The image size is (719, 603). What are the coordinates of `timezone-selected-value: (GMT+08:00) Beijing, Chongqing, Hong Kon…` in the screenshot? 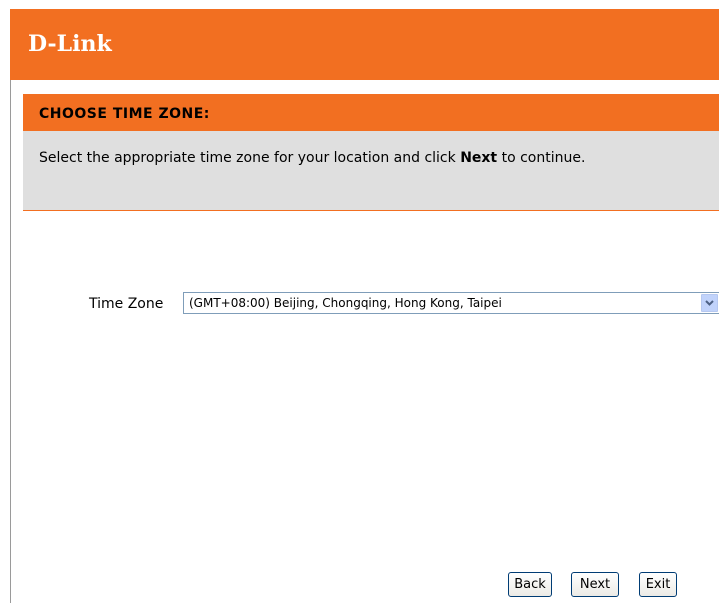 It's located at (345, 303).